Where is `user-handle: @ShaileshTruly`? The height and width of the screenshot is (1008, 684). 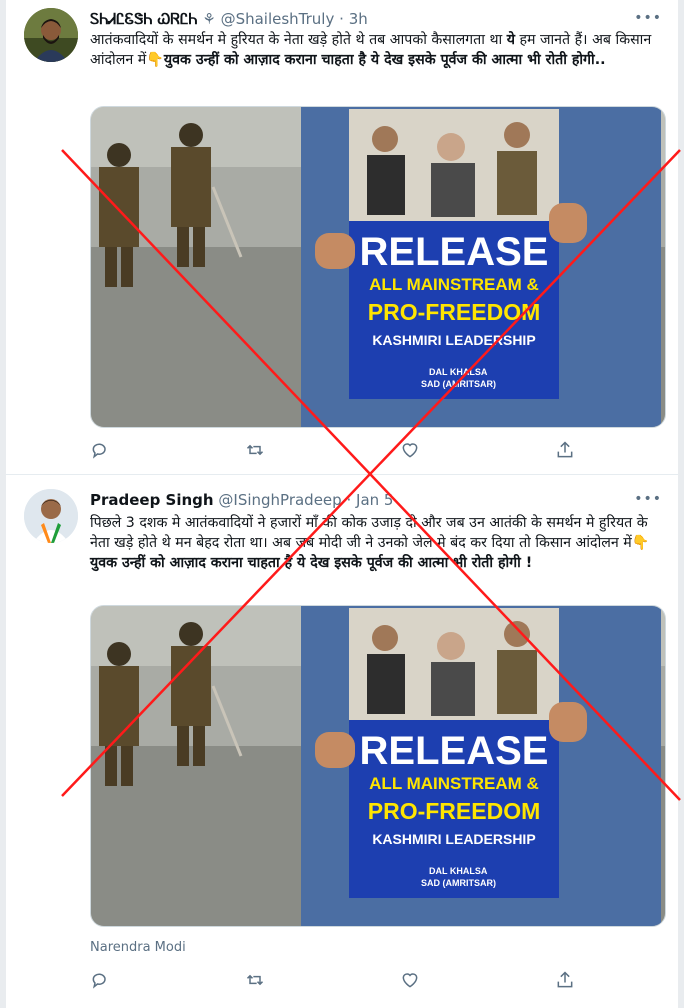
user-handle: @ShaileshTruly is located at coordinates (278, 19).